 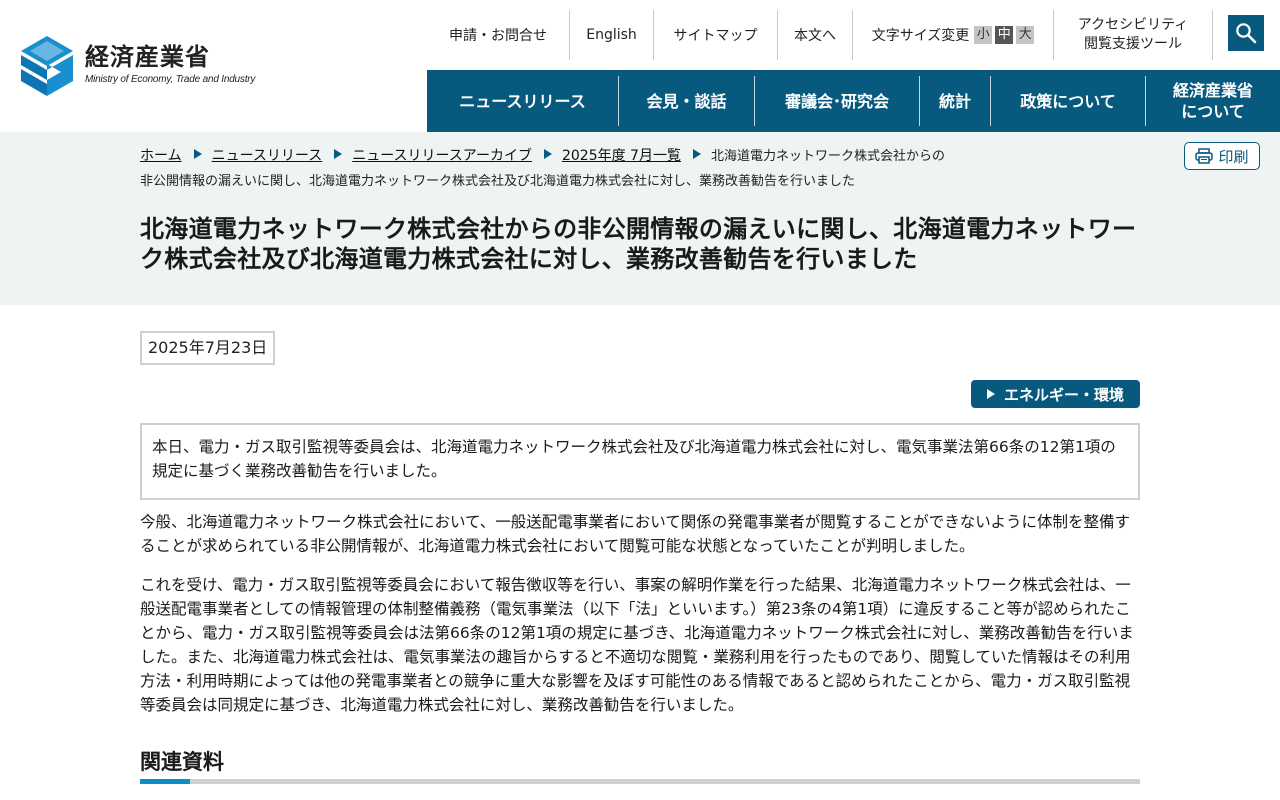 What do you see at coordinates (1233, 156) in the screenshot?
I see `print-label: 印刷` at bounding box center [1233, 156].